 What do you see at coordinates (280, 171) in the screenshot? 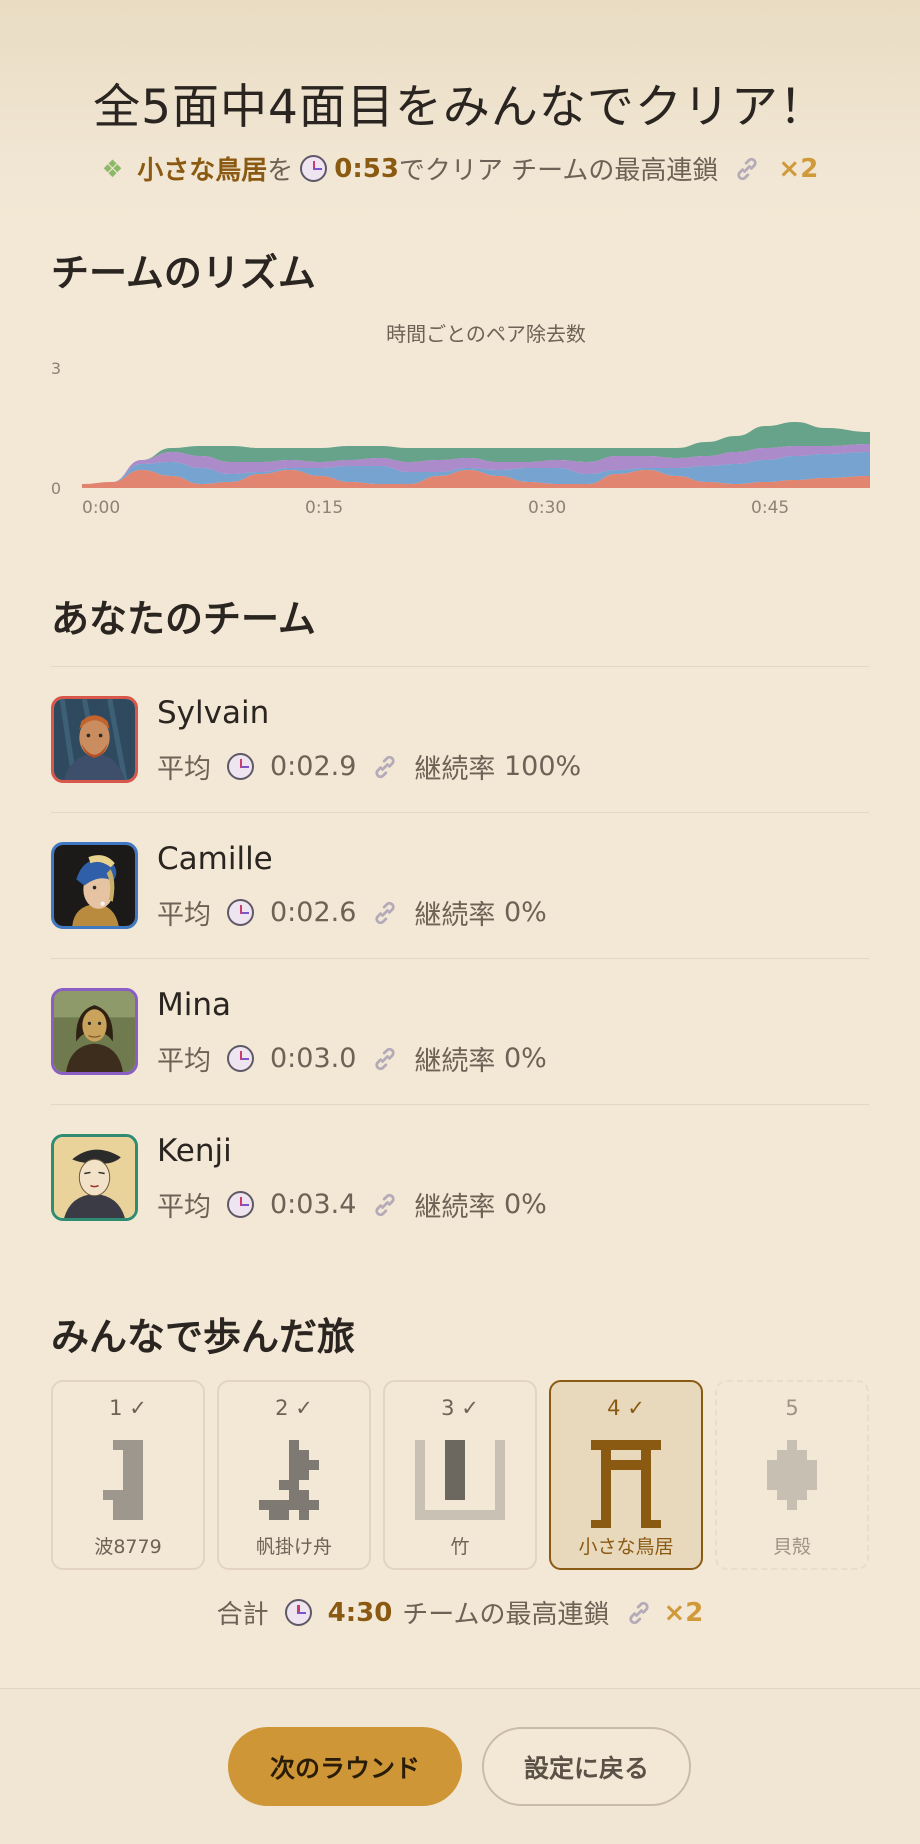
I see `summary-particle: を` at bounding box center [280, 171].